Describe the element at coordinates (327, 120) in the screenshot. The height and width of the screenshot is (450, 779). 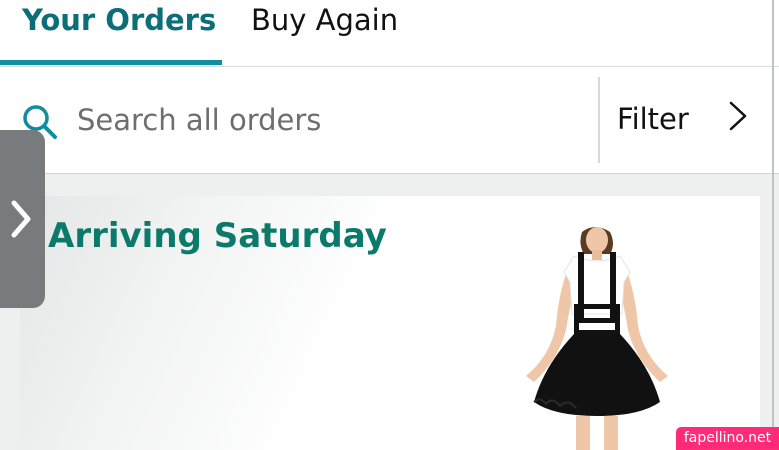
I see `search-input` at that location.